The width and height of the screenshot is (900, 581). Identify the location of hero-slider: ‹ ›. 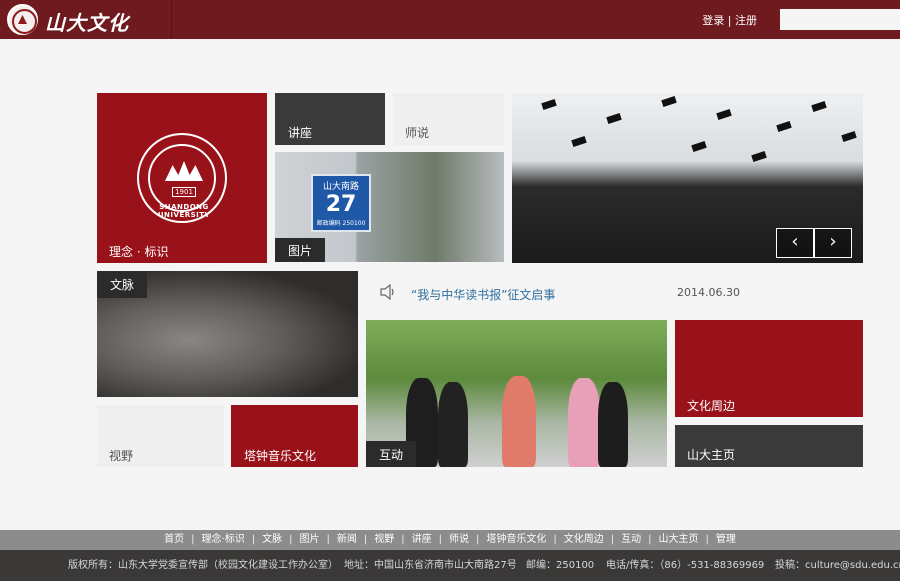
(687, 178).